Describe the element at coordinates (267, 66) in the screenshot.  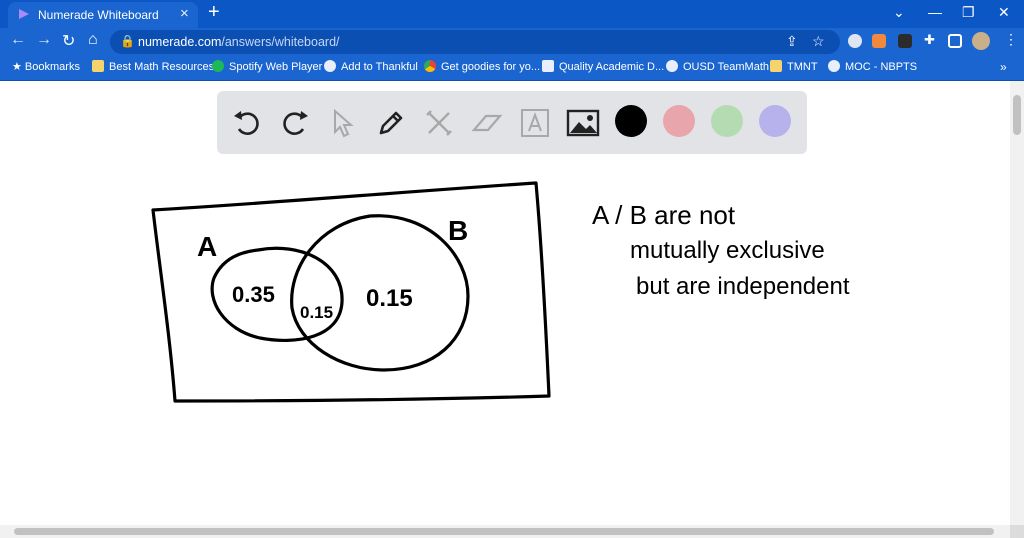
I see `bookmark-spotify: Spotify Web Player` at that location.